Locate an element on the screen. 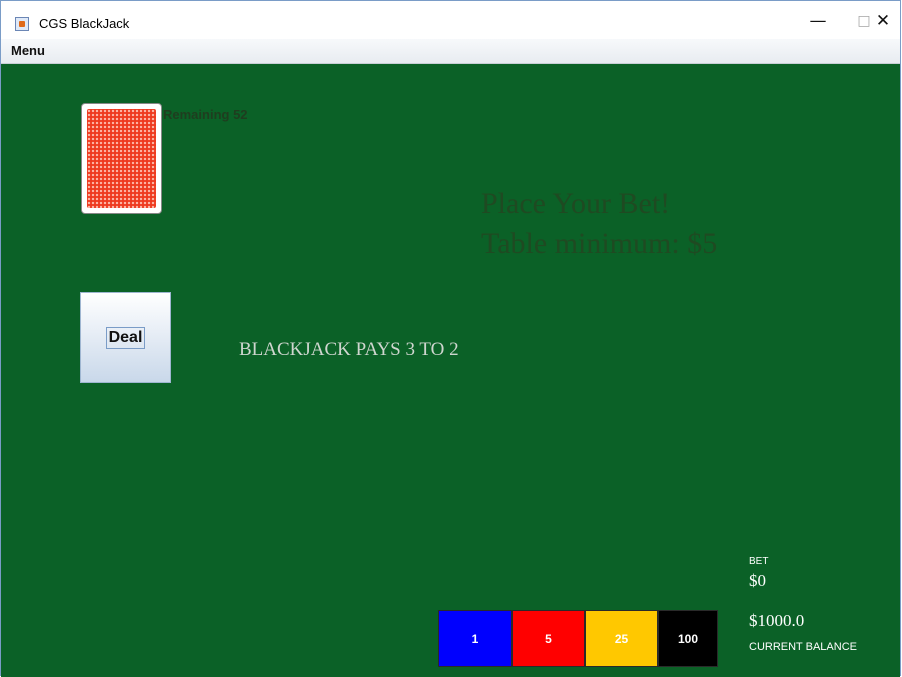 Image resolution: width=902 pixels, height=677 pixels. chip-5-button: 5 is located at coordinates (548, 638).